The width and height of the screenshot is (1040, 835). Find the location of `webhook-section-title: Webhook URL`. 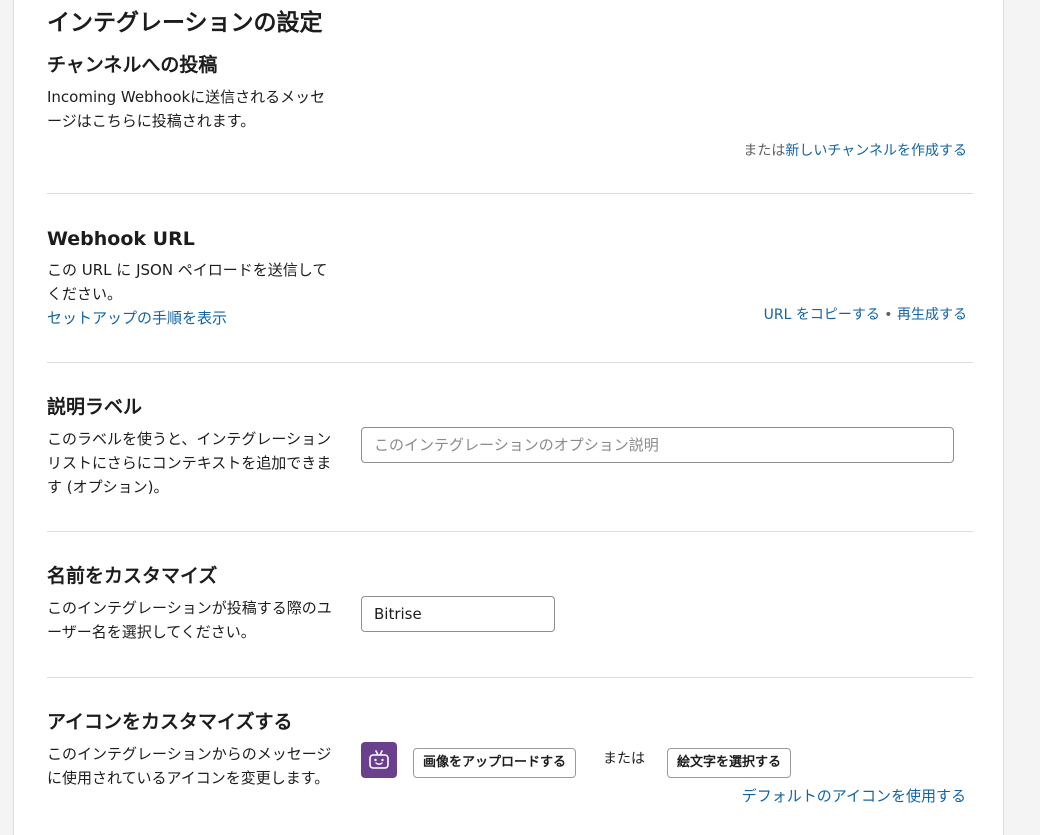

webhook-section-title: Webhook URL is located at coordinates (121, 239).